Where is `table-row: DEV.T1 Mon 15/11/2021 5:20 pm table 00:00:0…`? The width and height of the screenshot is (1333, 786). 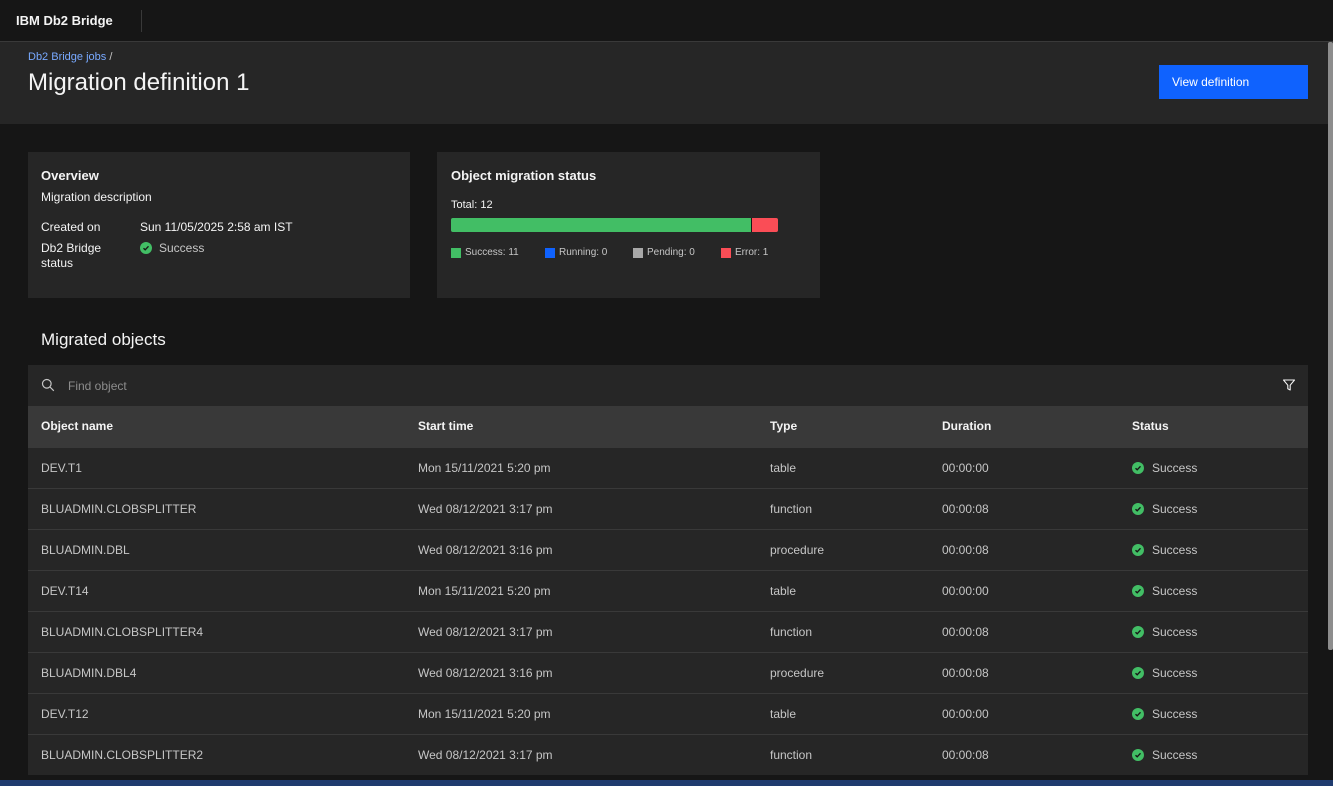
table-row: DEV.T1 Mon 15/11/2021 5:20 pm table 00:00:0… is located at coordinates (668, 467).